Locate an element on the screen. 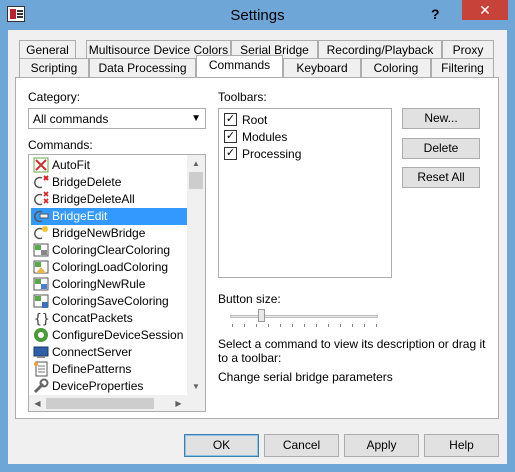 Image resolution: width=515 pixels, height=472 pixels. list-item-label: BridgeDeleteAll is located at coordinates (93, 199).